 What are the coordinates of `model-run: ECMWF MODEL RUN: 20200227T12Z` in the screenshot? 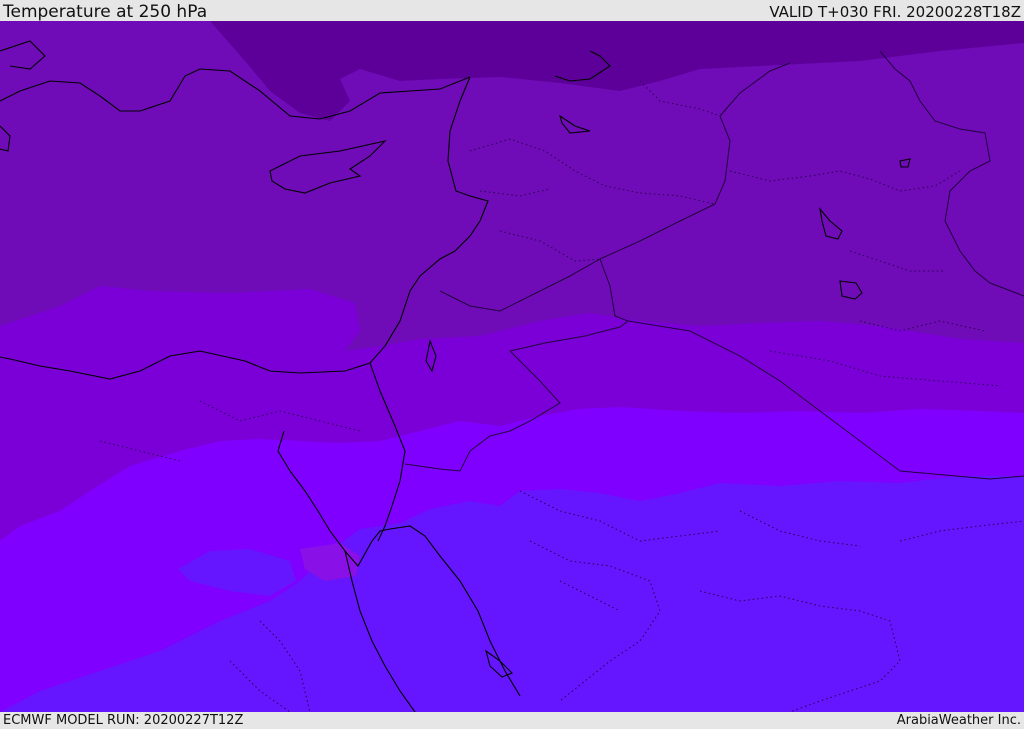 It's located at (123, 720).